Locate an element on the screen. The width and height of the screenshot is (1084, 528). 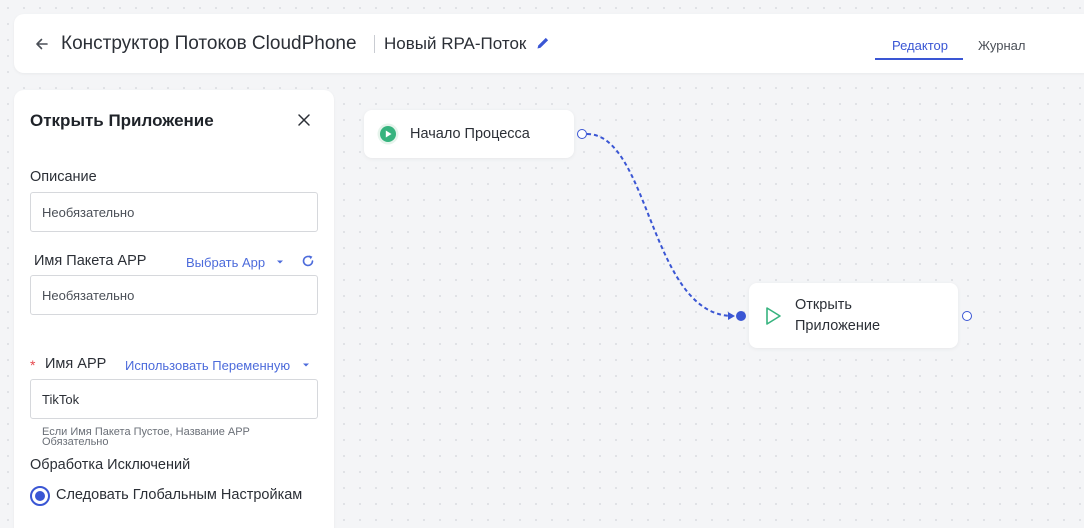
follow-global-radio is located at coordinates (40, 496).